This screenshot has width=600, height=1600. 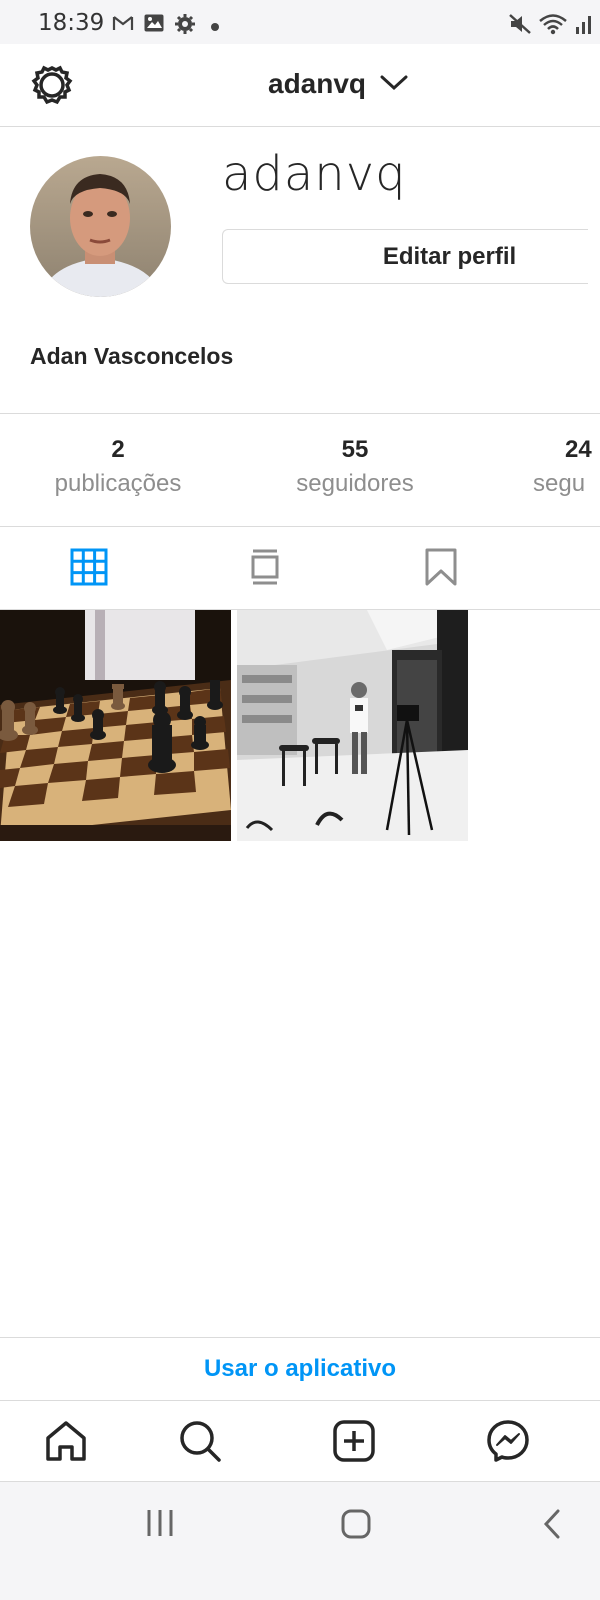 I want to click on profile-header: adanvq, so click(x=300, y=85).